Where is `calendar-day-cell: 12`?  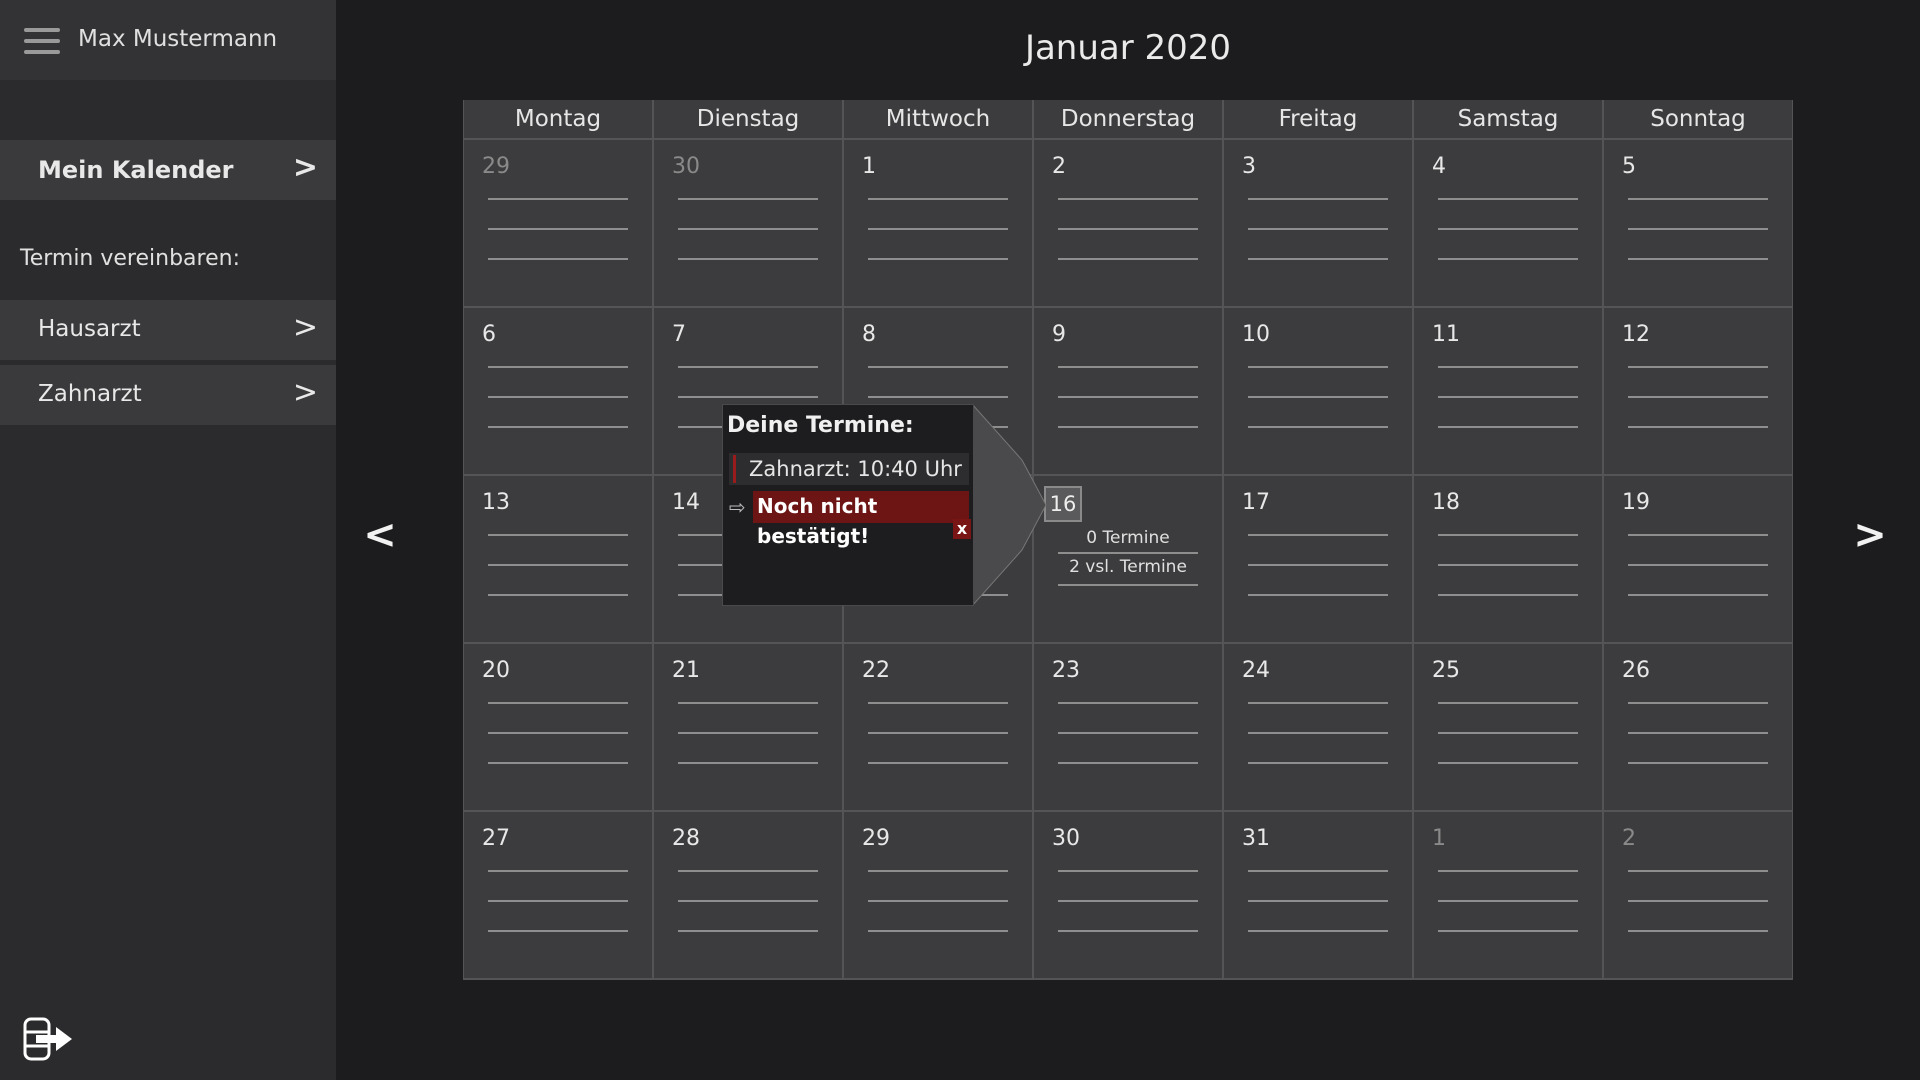 calendar-day-cell: 12 is located at coordinates (1698, 391).